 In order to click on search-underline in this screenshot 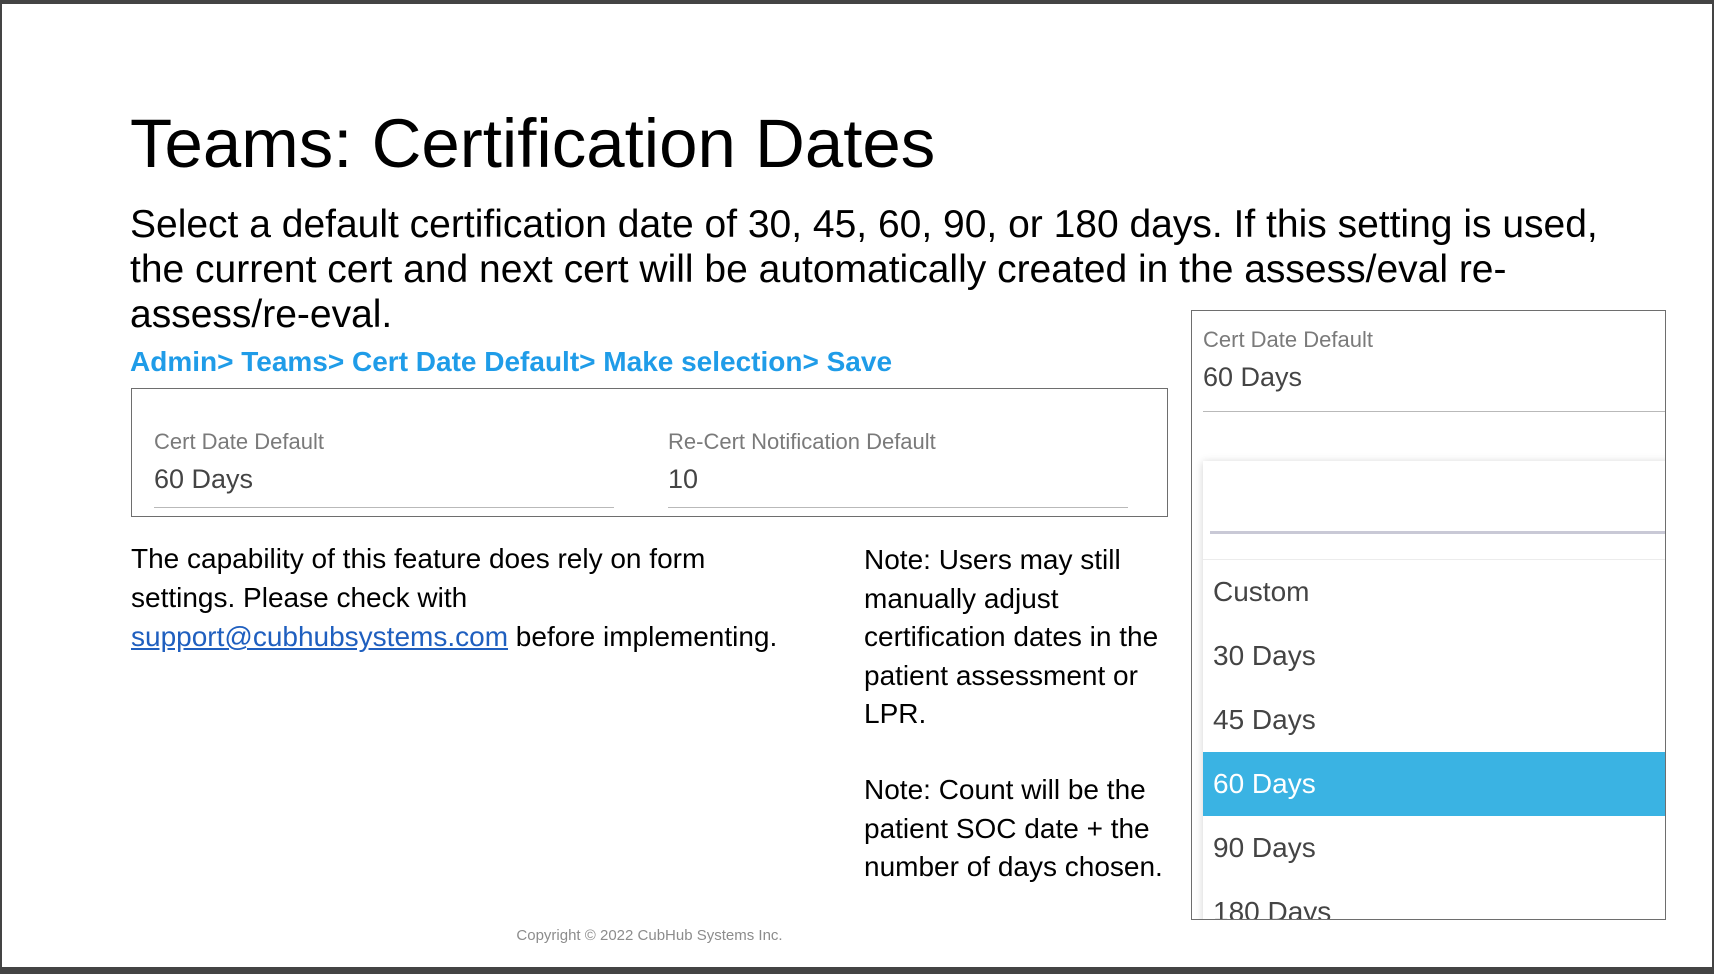, I will do `click(1437, 532)`.